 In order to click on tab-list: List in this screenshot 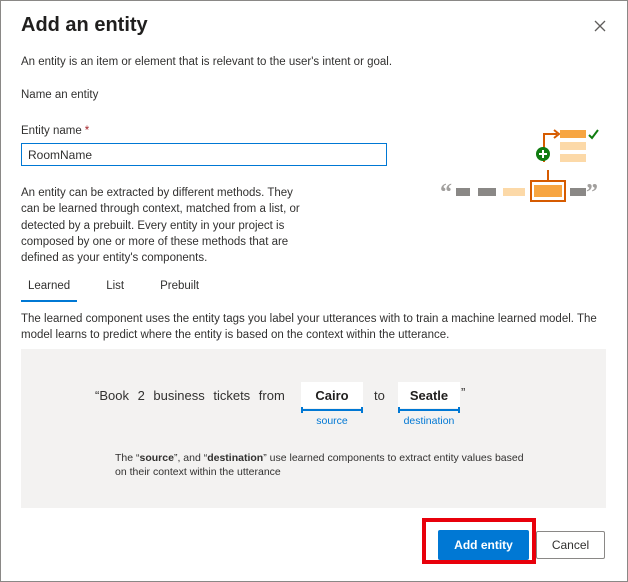, I will do `click(115, 290)`.